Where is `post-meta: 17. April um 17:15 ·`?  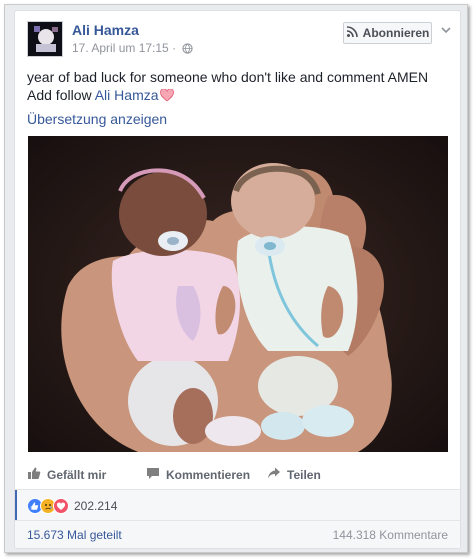 post-meta: 17. April um 17:15 · is located at coordinates (133, 49).